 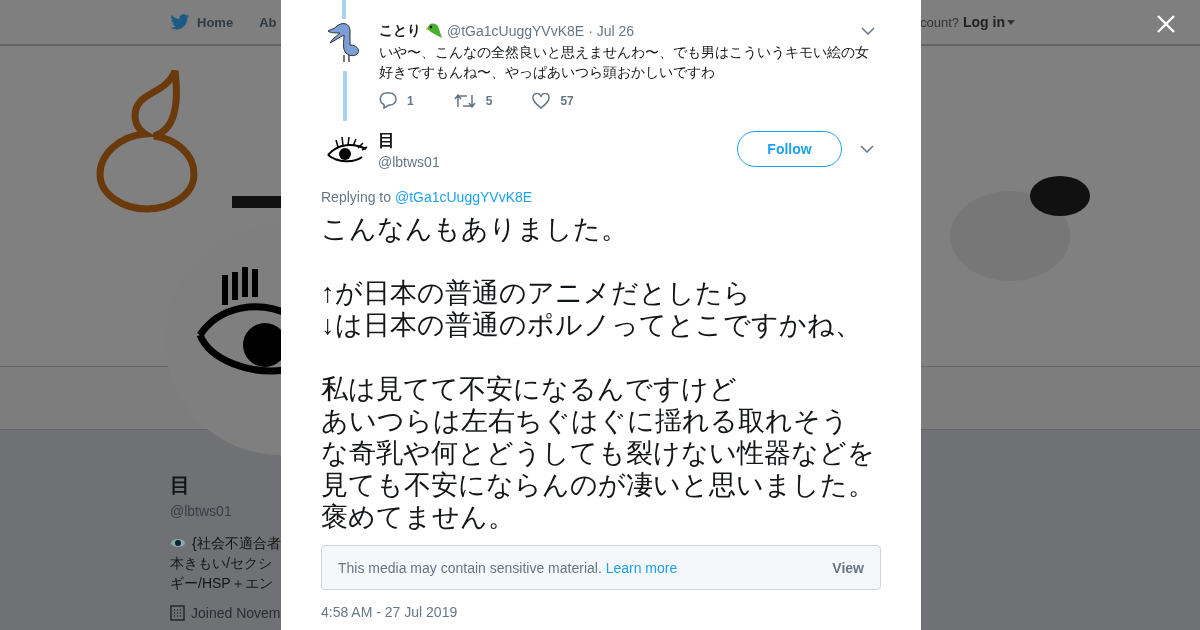 What do you see at coordinates (516, 31) in the screenshot?
I see `author-handle: @tGa1cUuggYVvK8E` at bounding box center [516, 31].